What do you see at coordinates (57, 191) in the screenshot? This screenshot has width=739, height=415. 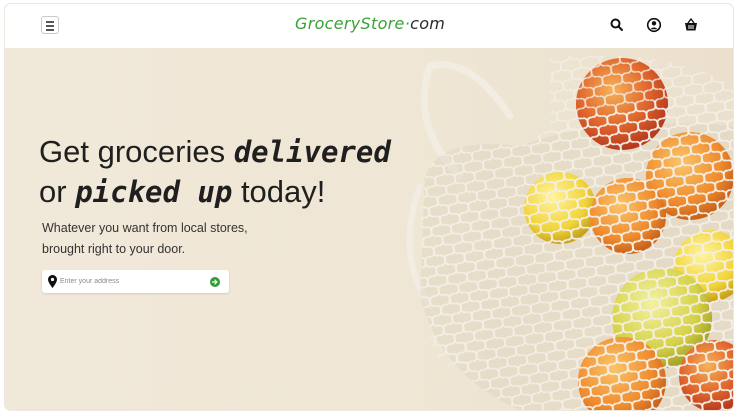 I see `headline-text-2: or` at bounding box center [57, 191].